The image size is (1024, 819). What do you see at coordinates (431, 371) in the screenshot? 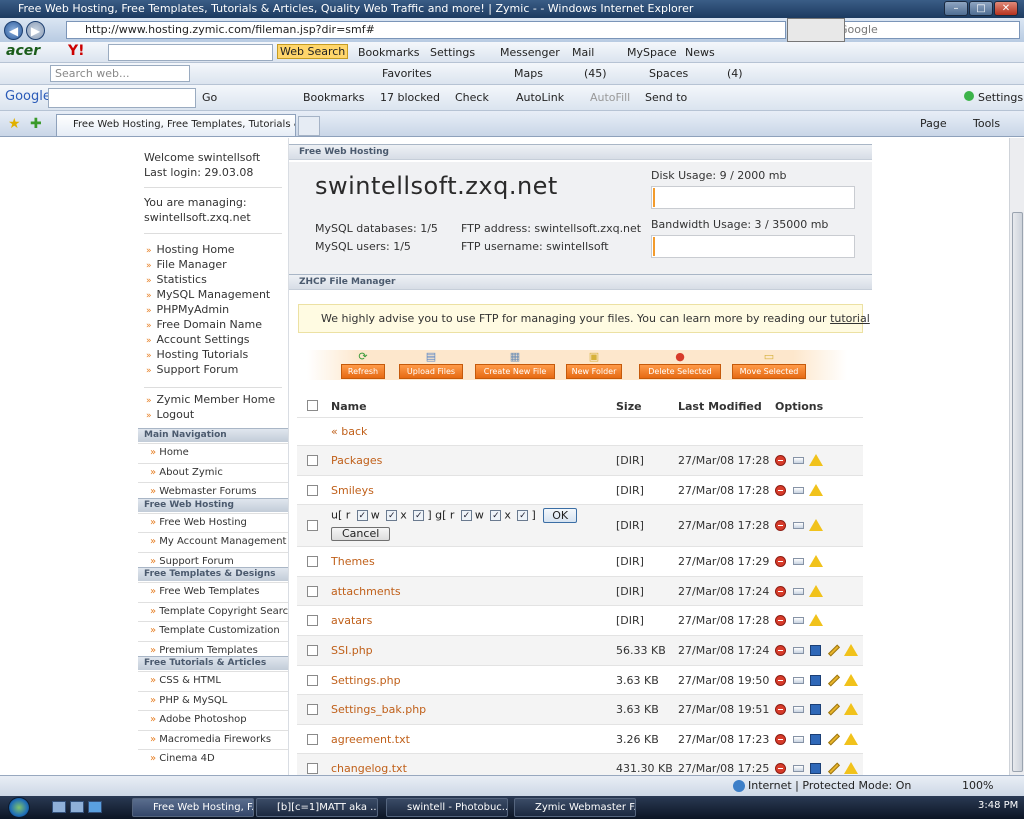
I see `upload-files-button: Upload Files` at bounding box center [431, 371].